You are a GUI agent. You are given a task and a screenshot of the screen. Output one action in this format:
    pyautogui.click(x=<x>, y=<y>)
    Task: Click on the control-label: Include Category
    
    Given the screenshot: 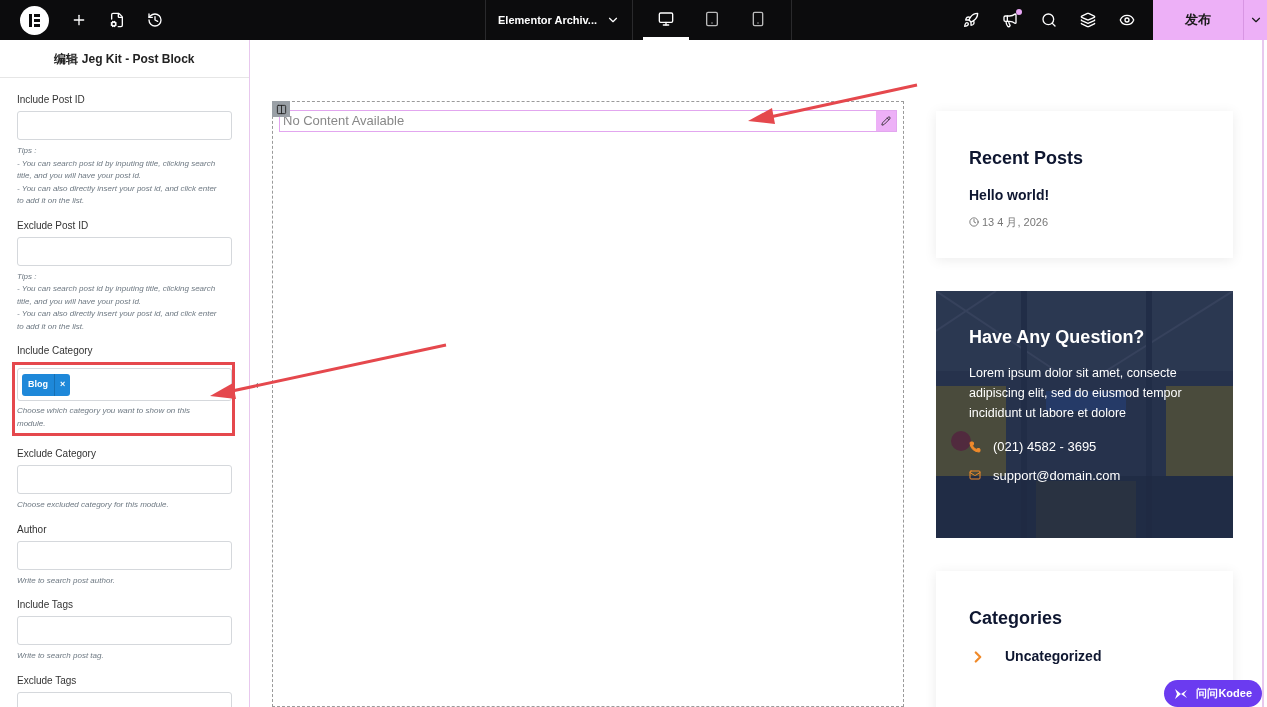 What is the action you would take?
    pyautogui.click(x=55, y=351)
    